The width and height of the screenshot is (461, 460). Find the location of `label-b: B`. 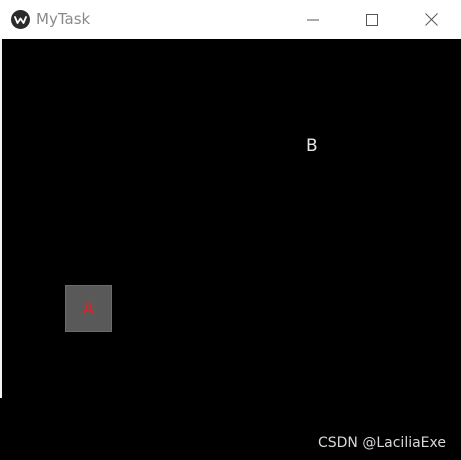

label-b: B is located at coordinates (312, 146).